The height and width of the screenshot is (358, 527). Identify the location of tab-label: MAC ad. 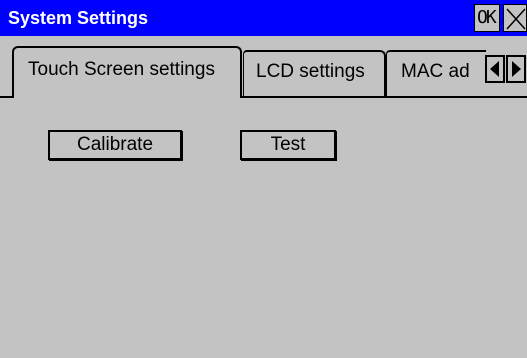
(435, 71).